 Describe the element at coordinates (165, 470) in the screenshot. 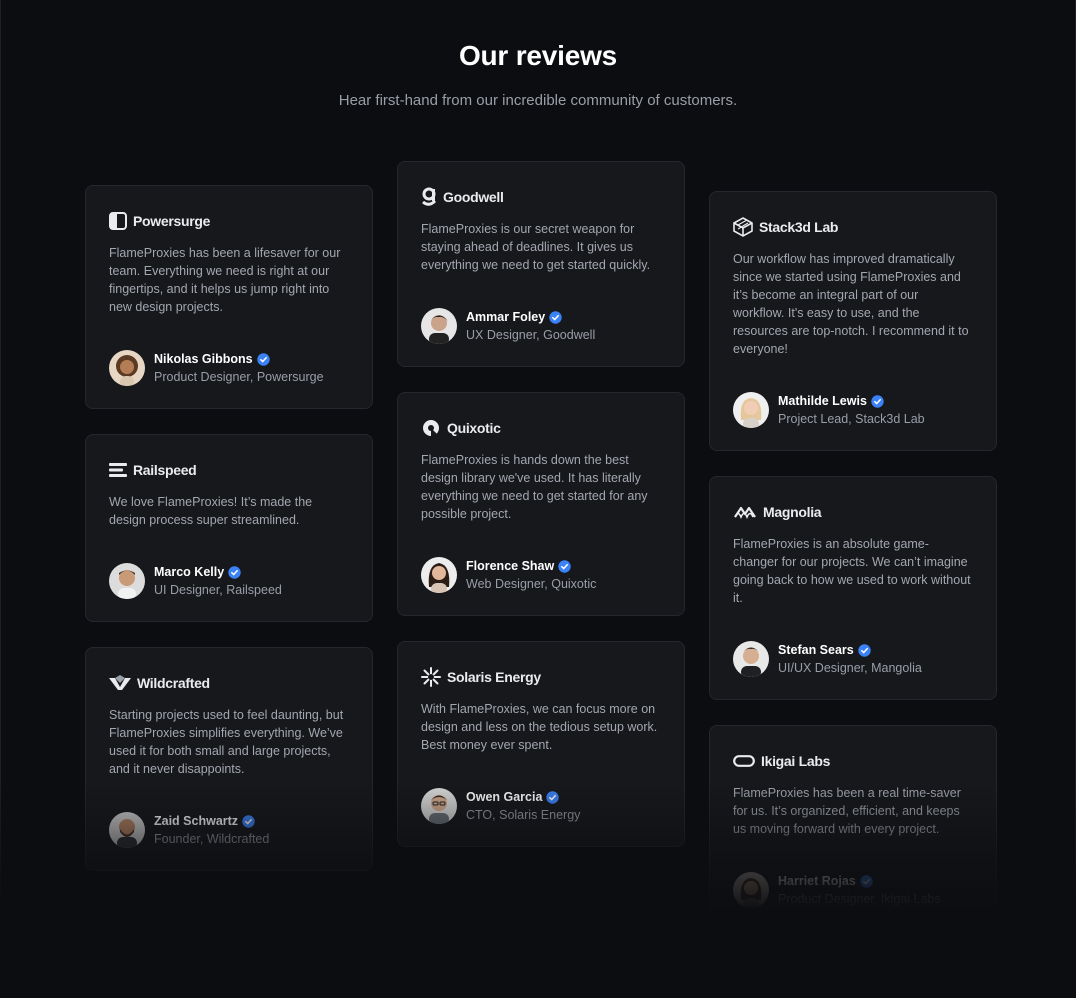

I see `brand-name: Railspeed` at that location.